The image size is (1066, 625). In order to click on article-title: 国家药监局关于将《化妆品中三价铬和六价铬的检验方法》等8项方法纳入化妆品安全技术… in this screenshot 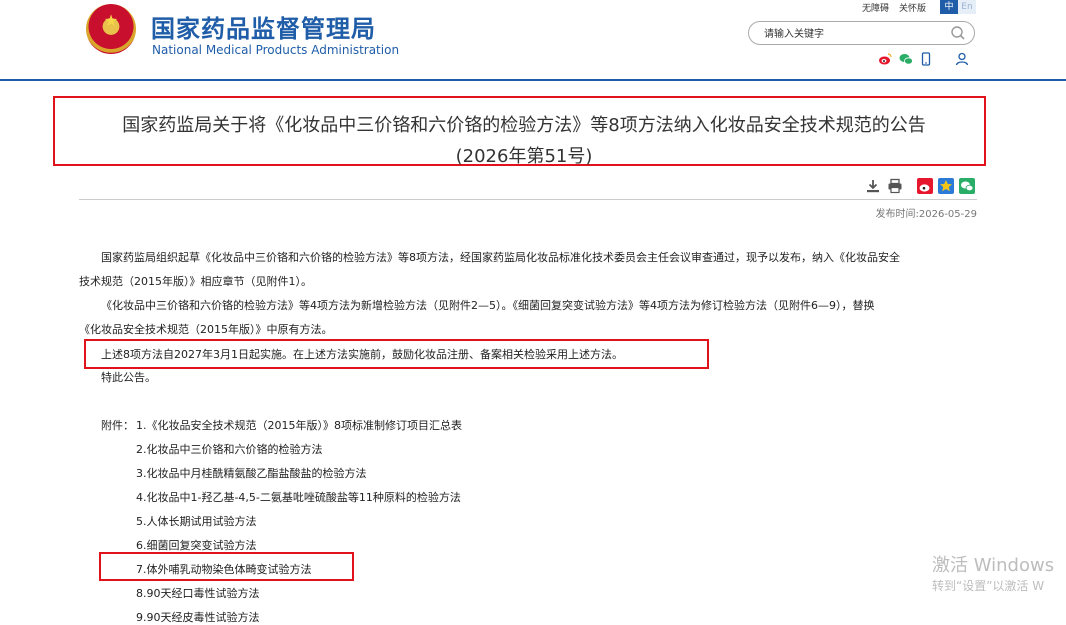, I will do `click(524, 125)`.